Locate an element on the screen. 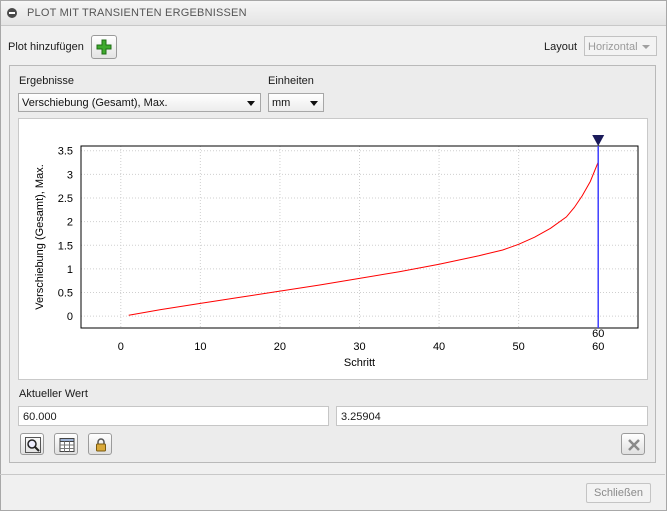 Image resolution: width=667 pixels, height=511 pixels. layout-label: Layout is located at coordinates (561, 47).